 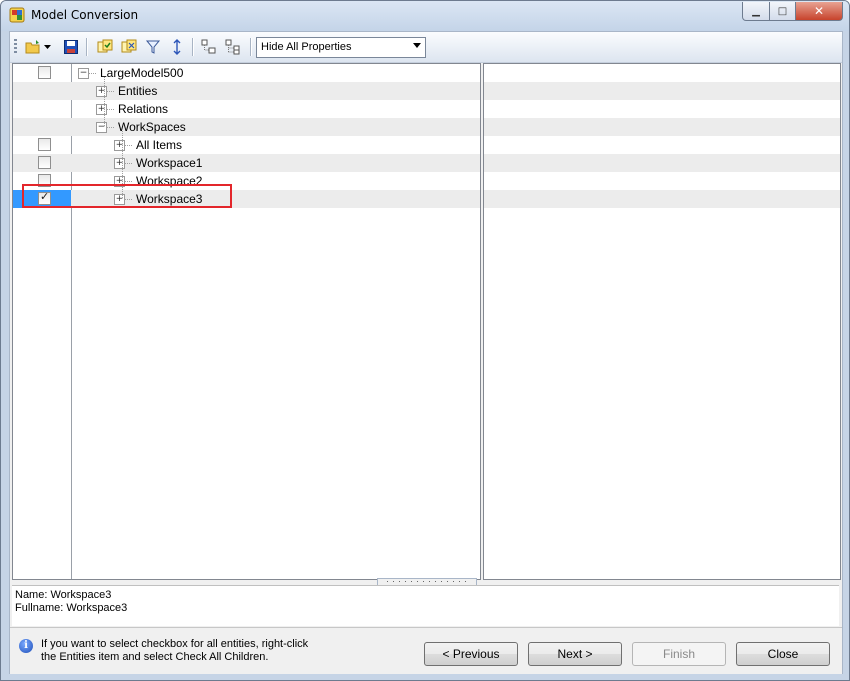 I want to click on tree-node-label: All Items, so click(x=159, y=145).